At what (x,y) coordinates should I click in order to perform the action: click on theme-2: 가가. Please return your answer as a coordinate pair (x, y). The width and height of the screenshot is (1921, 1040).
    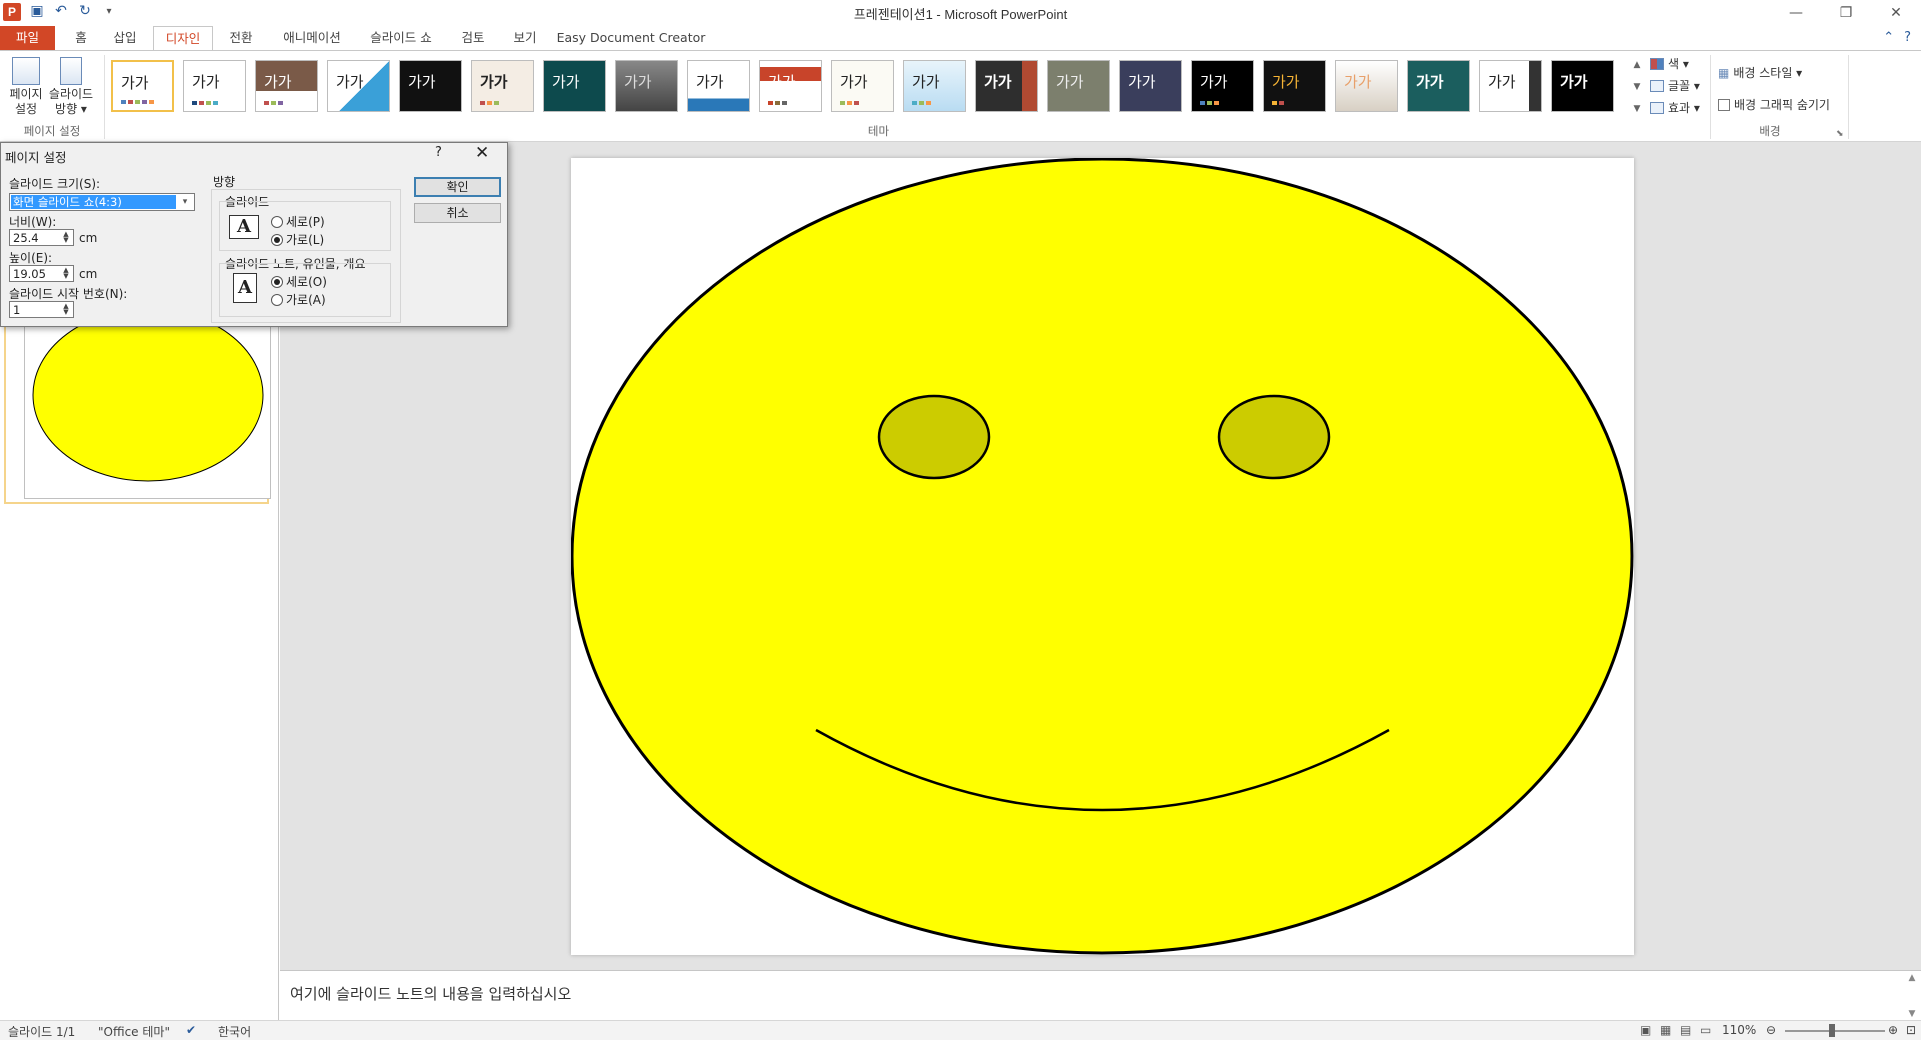
    Looking at the image, I should click on (214, 86).